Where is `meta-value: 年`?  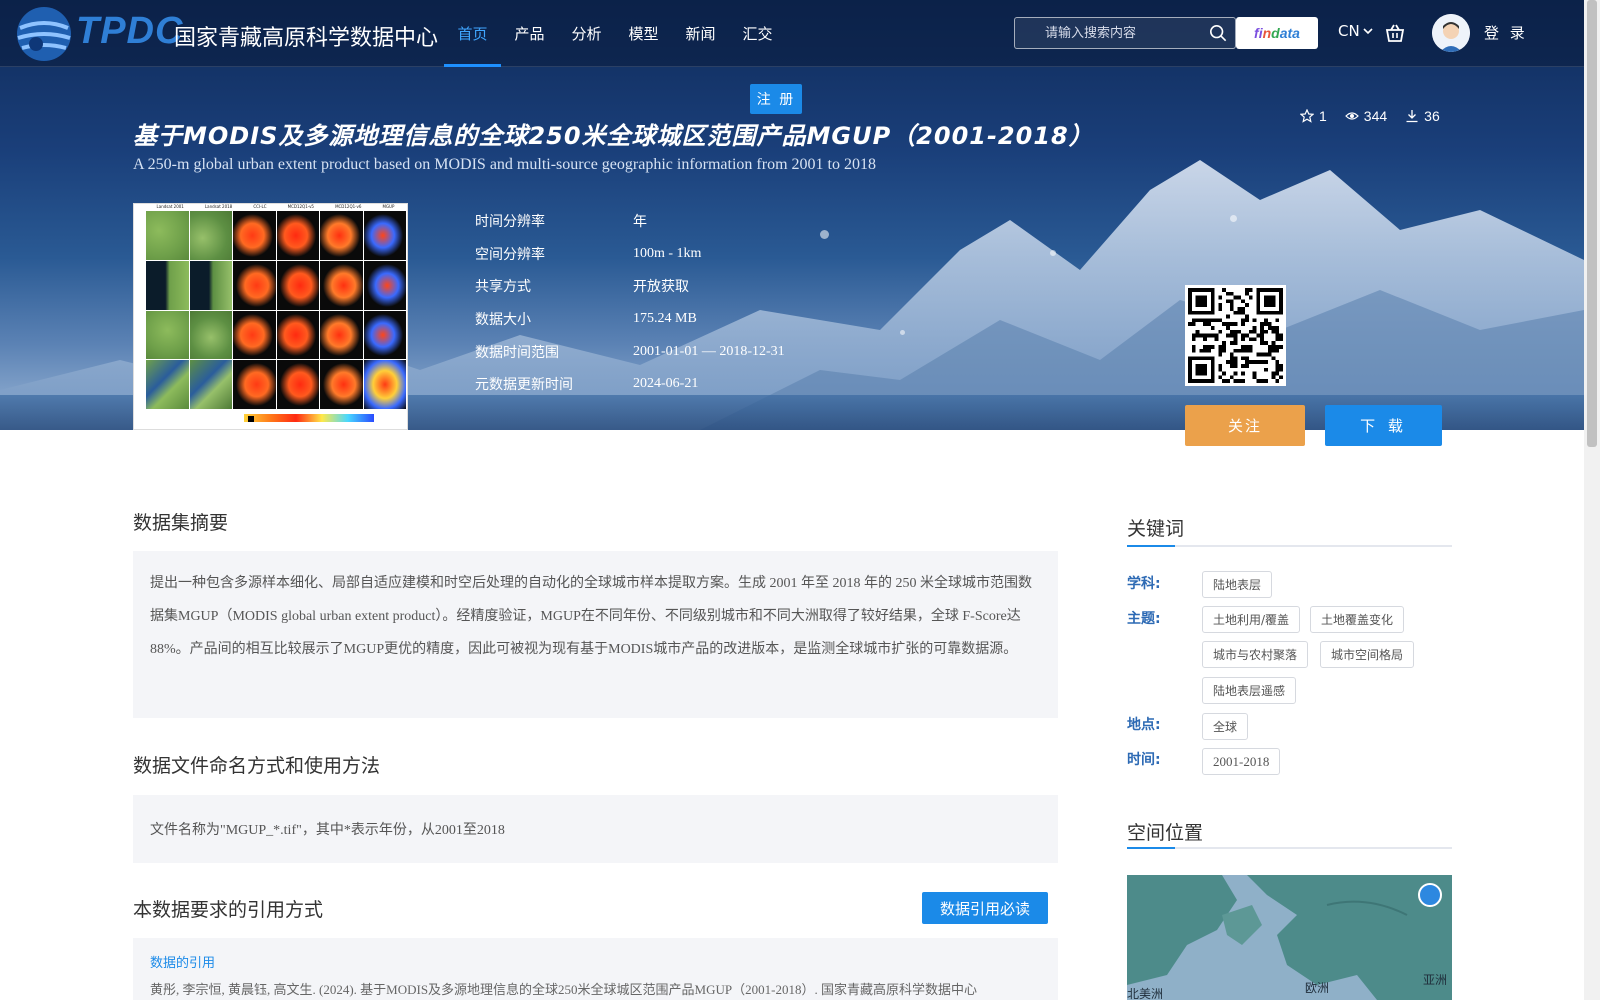
meta-value: 年 is located at coordinates (640, 223).